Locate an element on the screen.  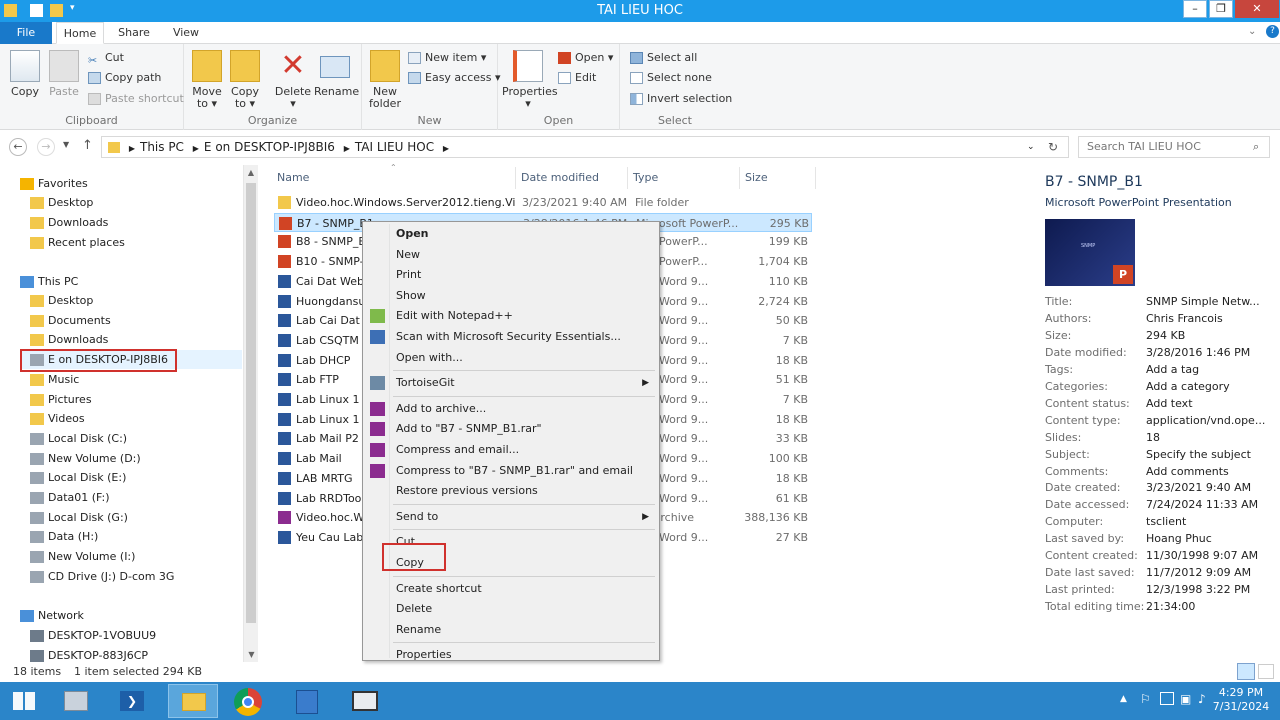
scrollbar-thumb is located at coordinates (251, 403).